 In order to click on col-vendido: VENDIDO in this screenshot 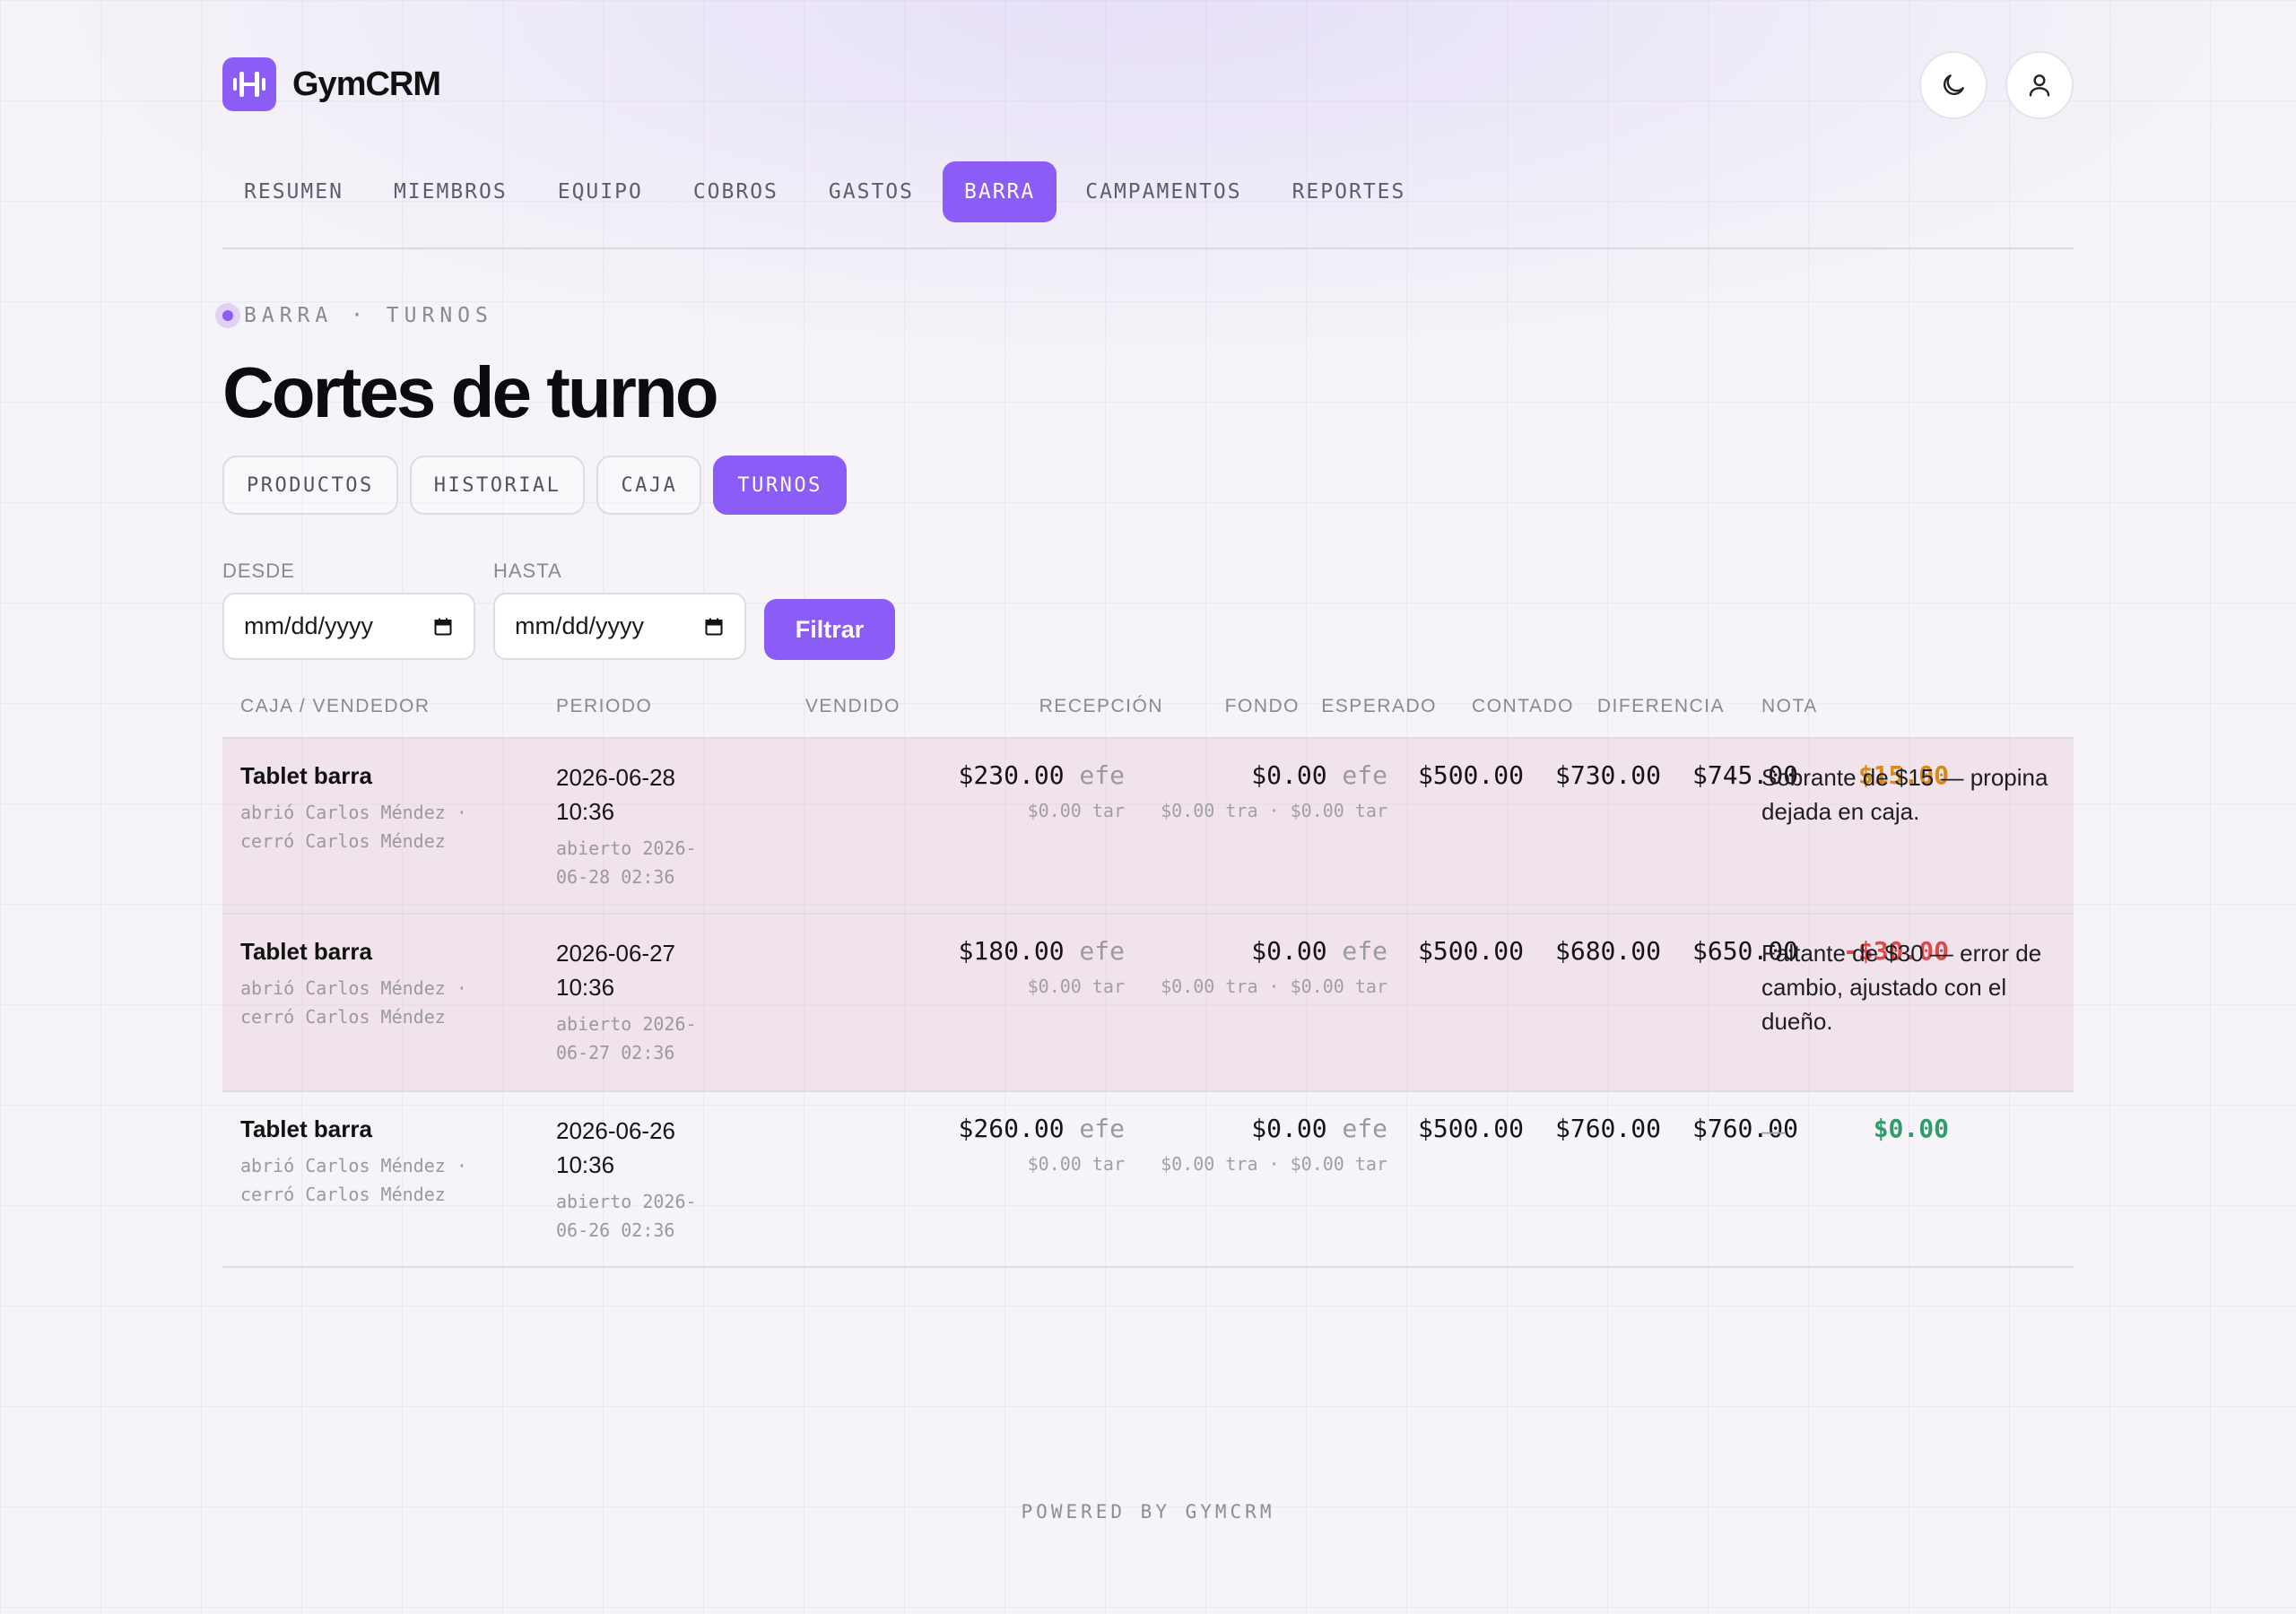, I will do `click(852, 706)`.